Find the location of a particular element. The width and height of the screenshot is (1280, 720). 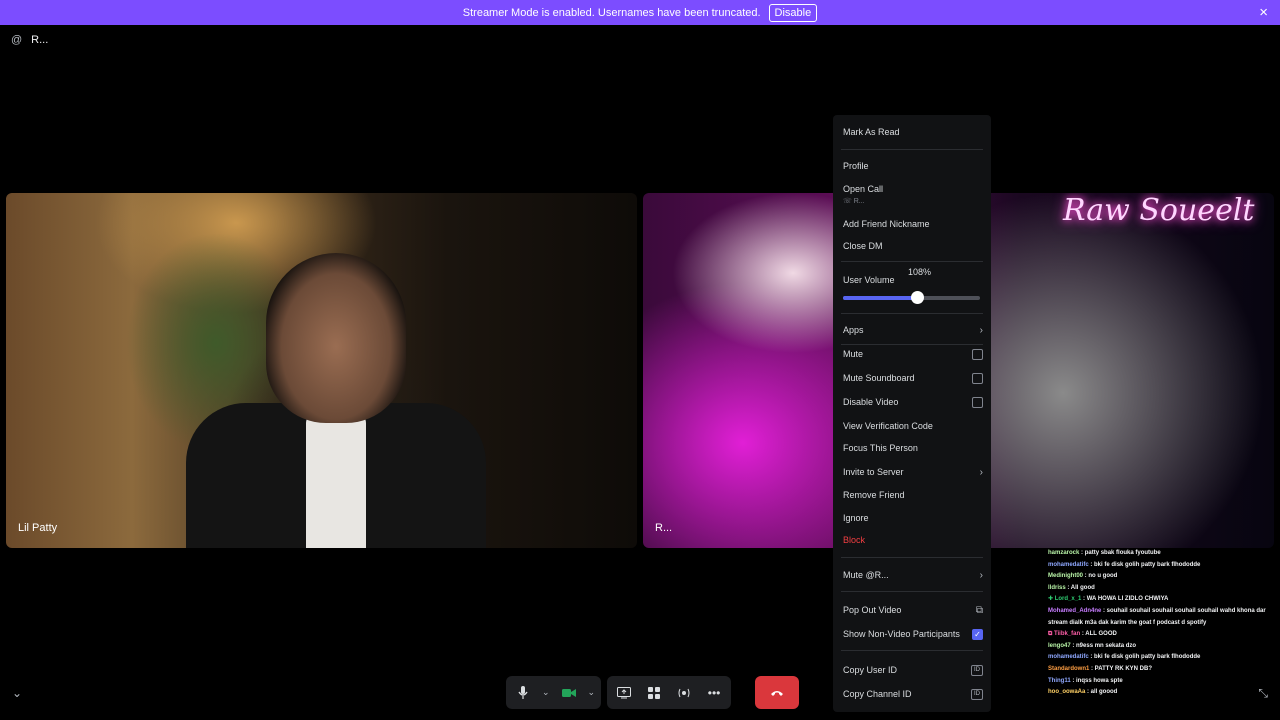

menu-item-add-friend-nickname: Add Friend Nickname is located at coordinates (913, 224).